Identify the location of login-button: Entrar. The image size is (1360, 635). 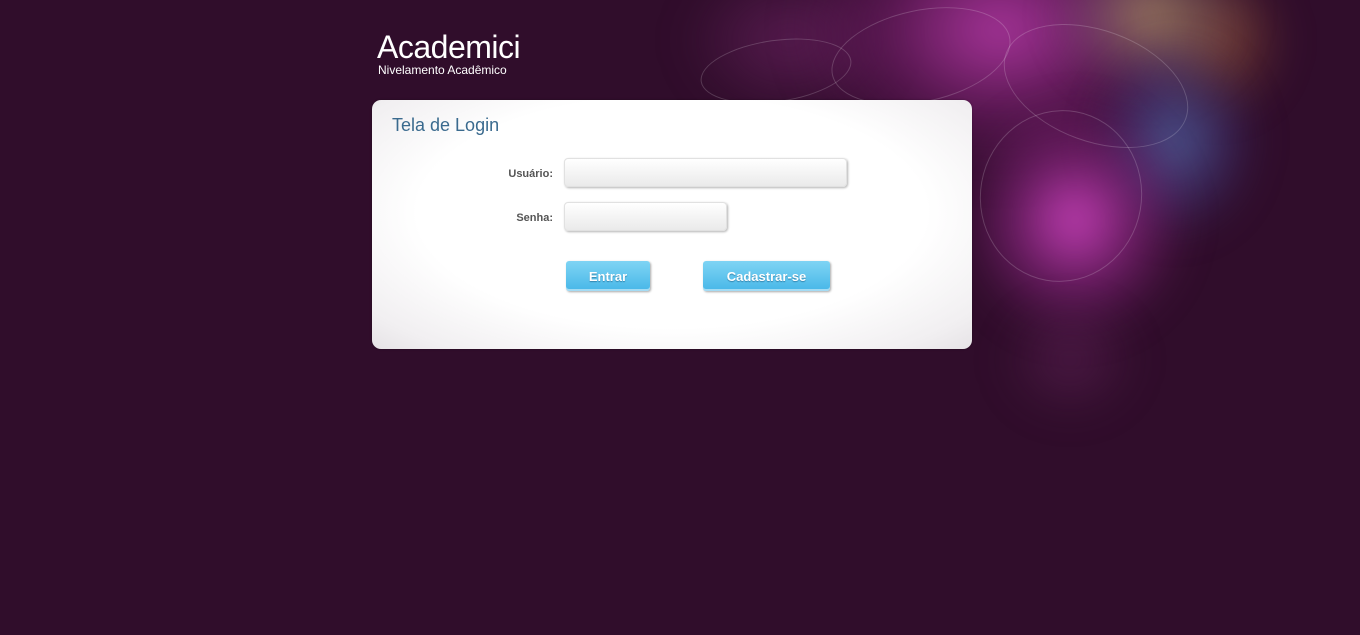
(608, 276).